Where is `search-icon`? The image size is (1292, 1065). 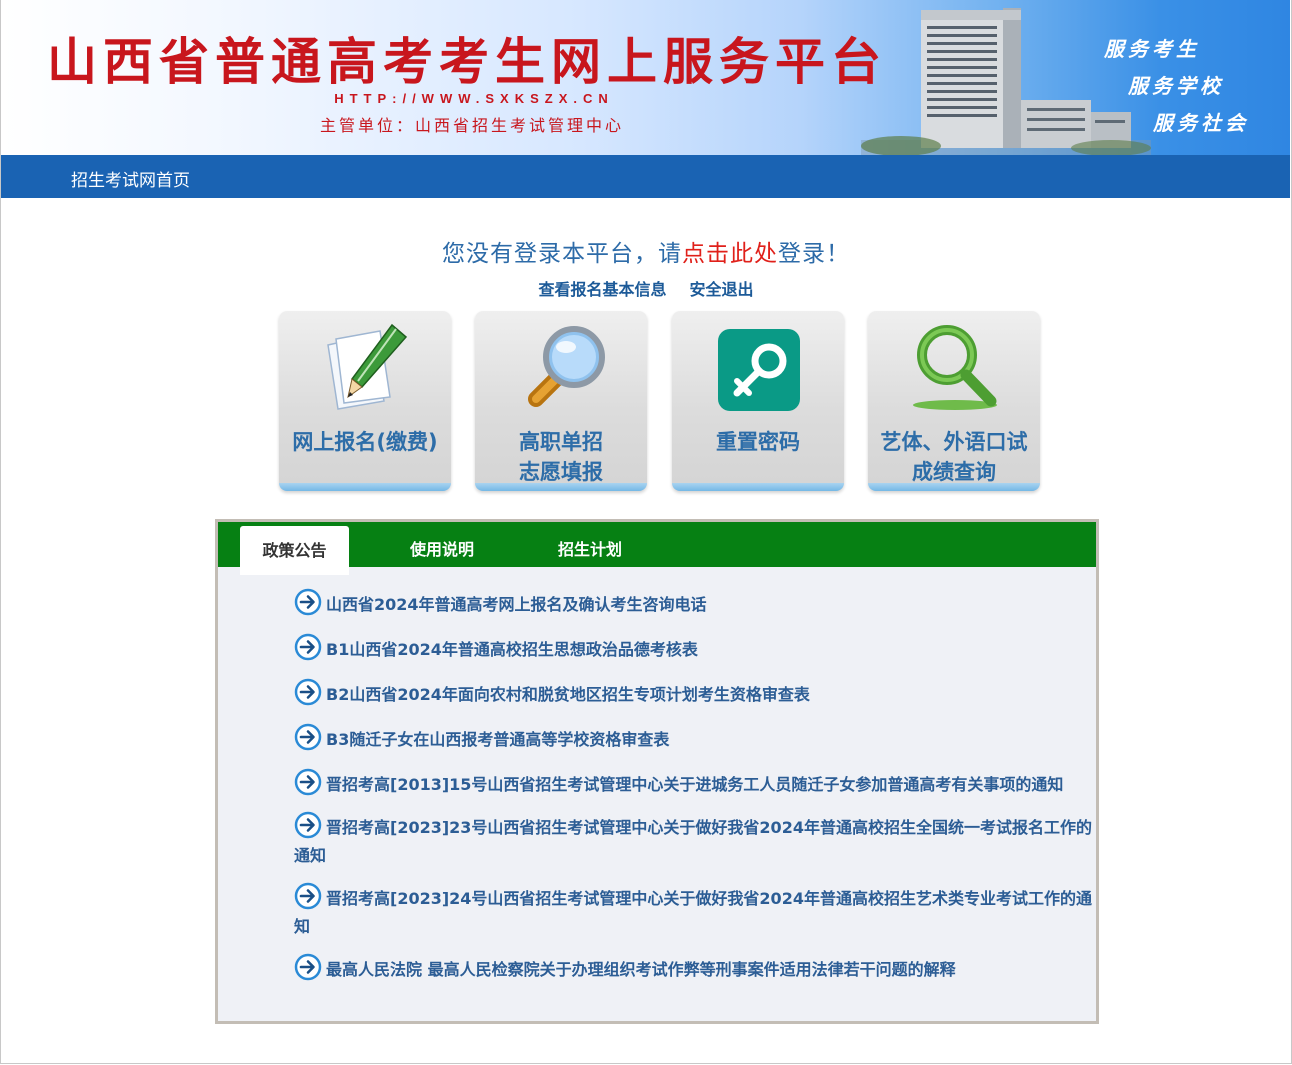
search-icon is located at coordinates (955, 367).